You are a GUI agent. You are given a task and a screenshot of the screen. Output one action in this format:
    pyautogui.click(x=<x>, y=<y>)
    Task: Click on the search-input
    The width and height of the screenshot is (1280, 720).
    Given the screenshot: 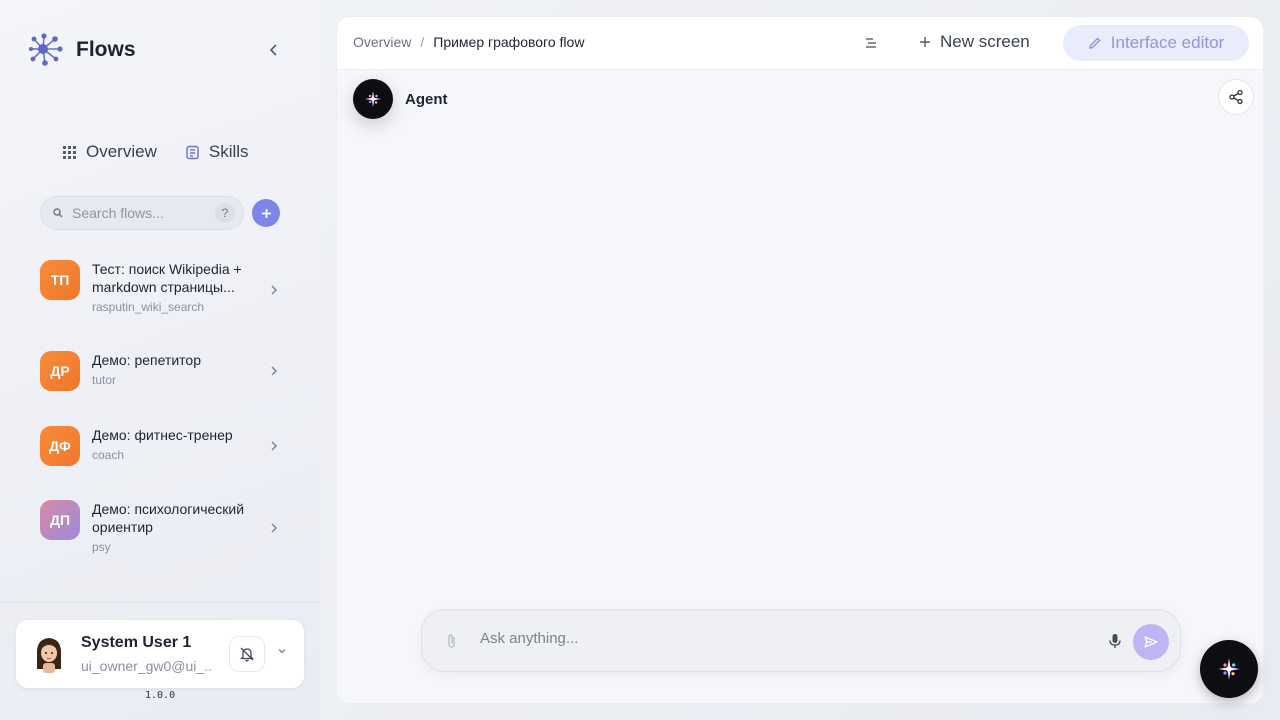 What is the action you would take?
    pyautogui.click(x=143, y=213)
    